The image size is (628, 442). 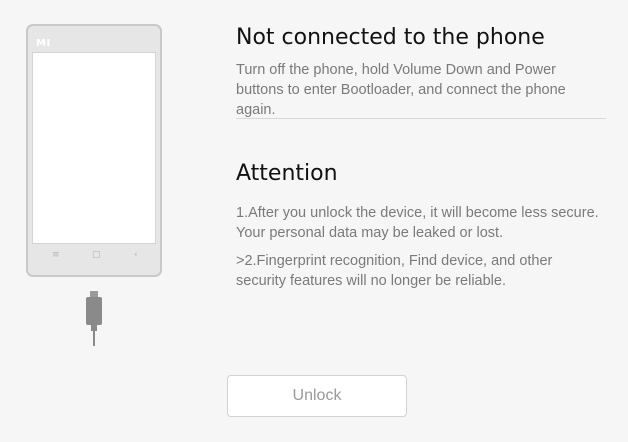 What do you see at coordinates (421, 118) in the screenshot?
I see `section-divider` at bounding box center [421, 118].